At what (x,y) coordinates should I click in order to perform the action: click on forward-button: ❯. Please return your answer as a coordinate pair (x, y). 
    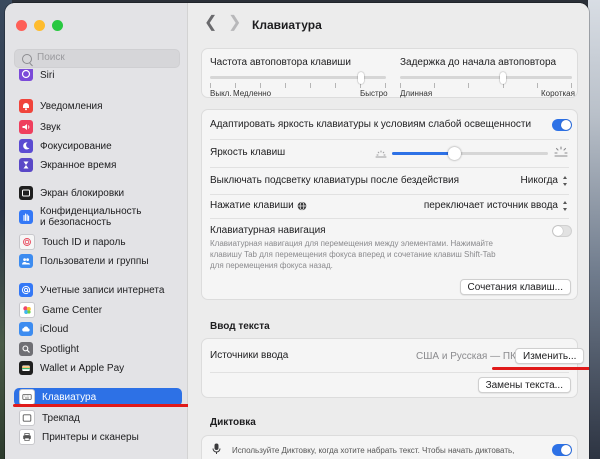
    Looking at the image, I should click on (234, 23).